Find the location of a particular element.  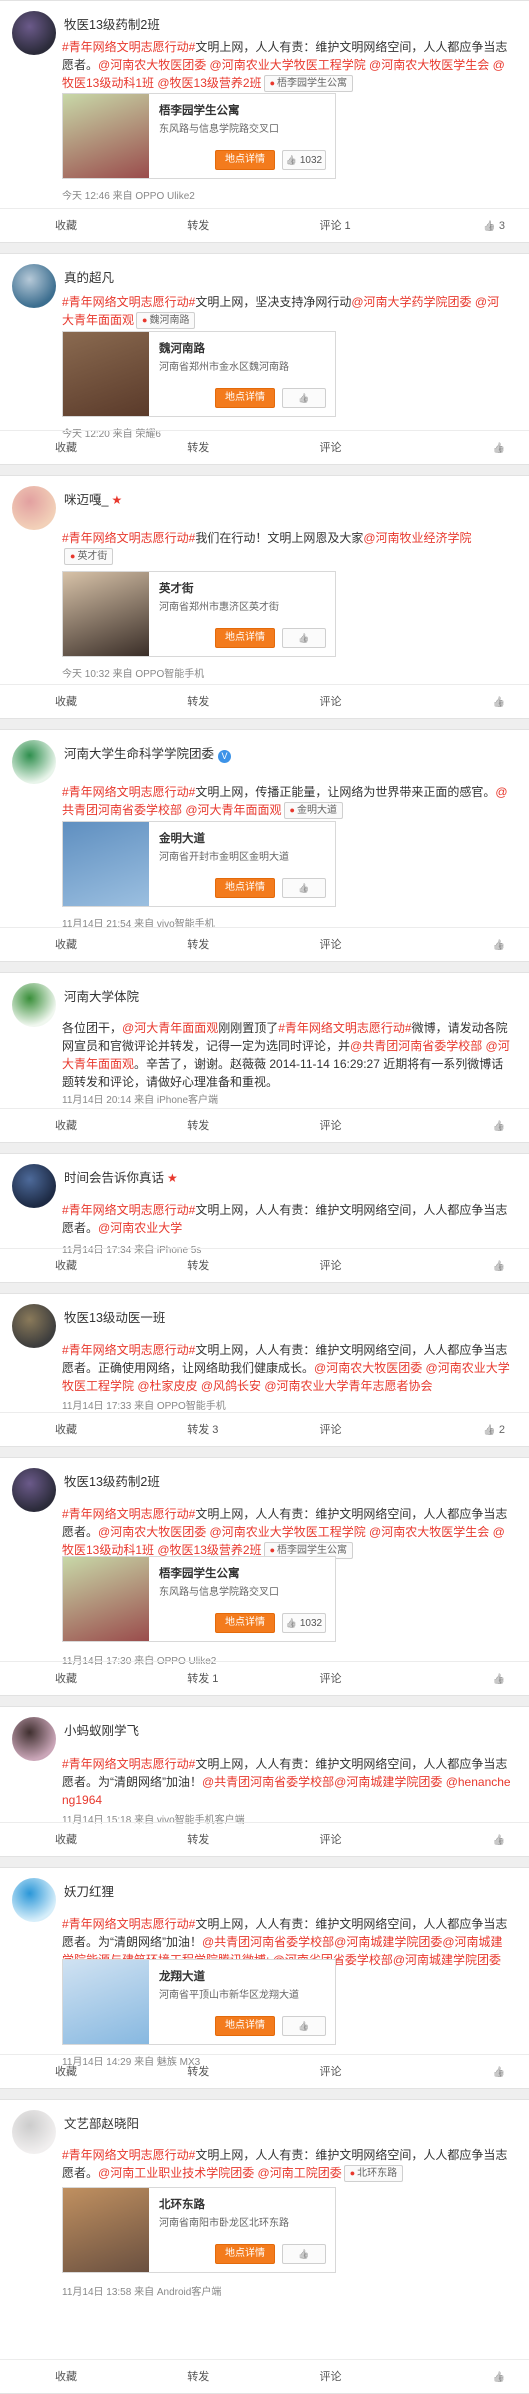

like-button: 👍 2 is located at coordinates (463, 1429).